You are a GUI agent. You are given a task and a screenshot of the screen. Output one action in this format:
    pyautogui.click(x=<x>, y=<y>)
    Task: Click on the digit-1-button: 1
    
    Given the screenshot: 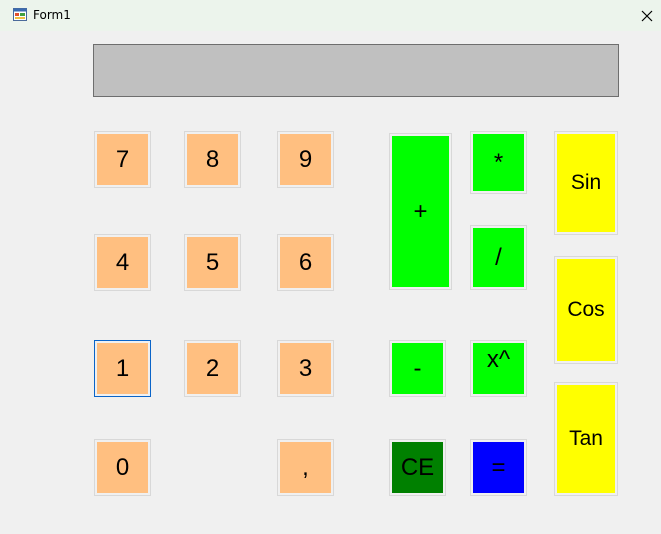 What is the action you would take?
    pyautogui.click(x=122, y=368)
    